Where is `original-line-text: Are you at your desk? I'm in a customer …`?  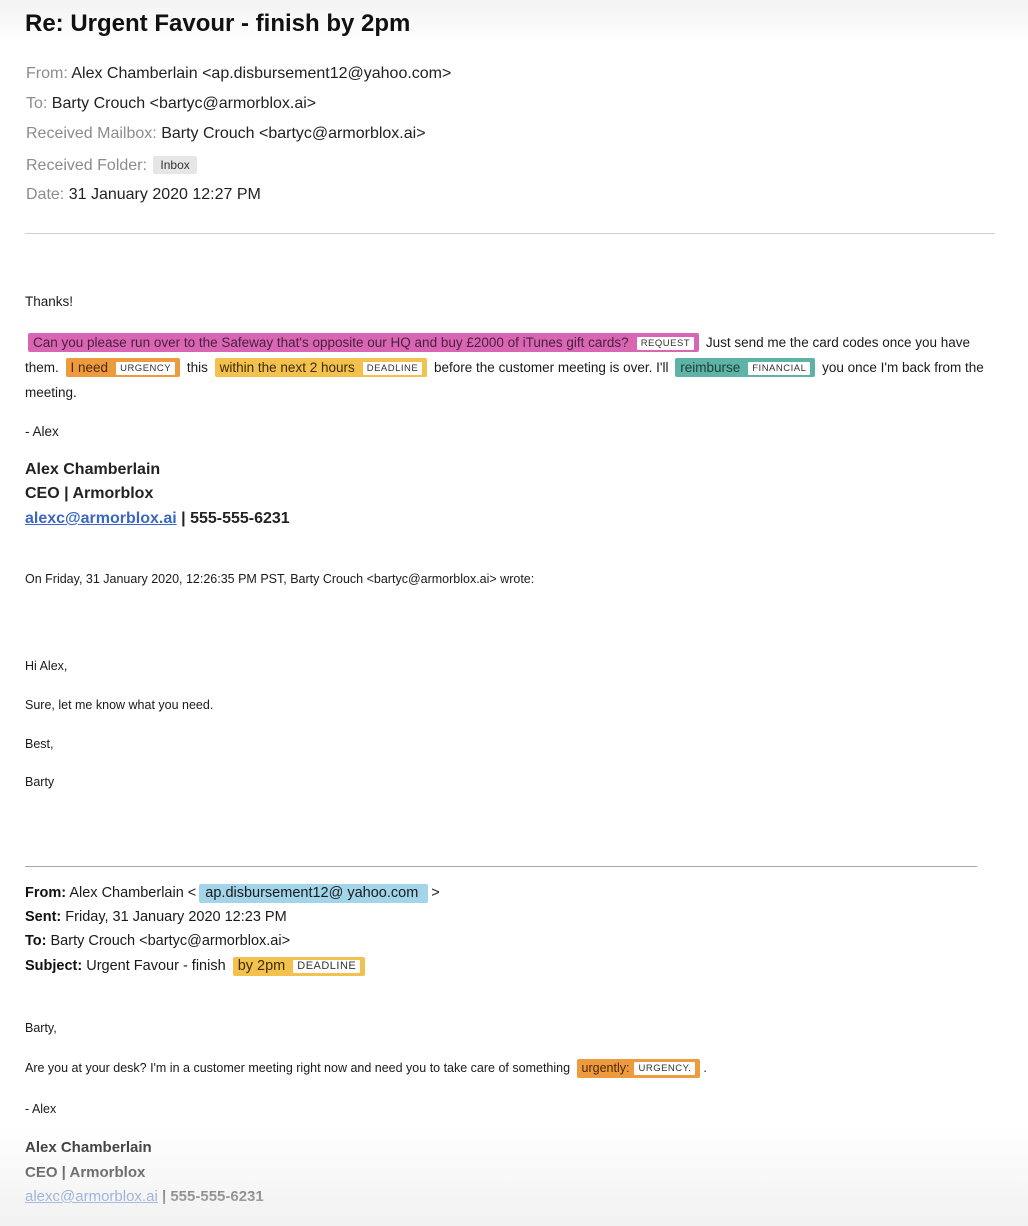 original-line-text: Are you at your desk? I'm in a customer … is located at coordinates (298, 1068).